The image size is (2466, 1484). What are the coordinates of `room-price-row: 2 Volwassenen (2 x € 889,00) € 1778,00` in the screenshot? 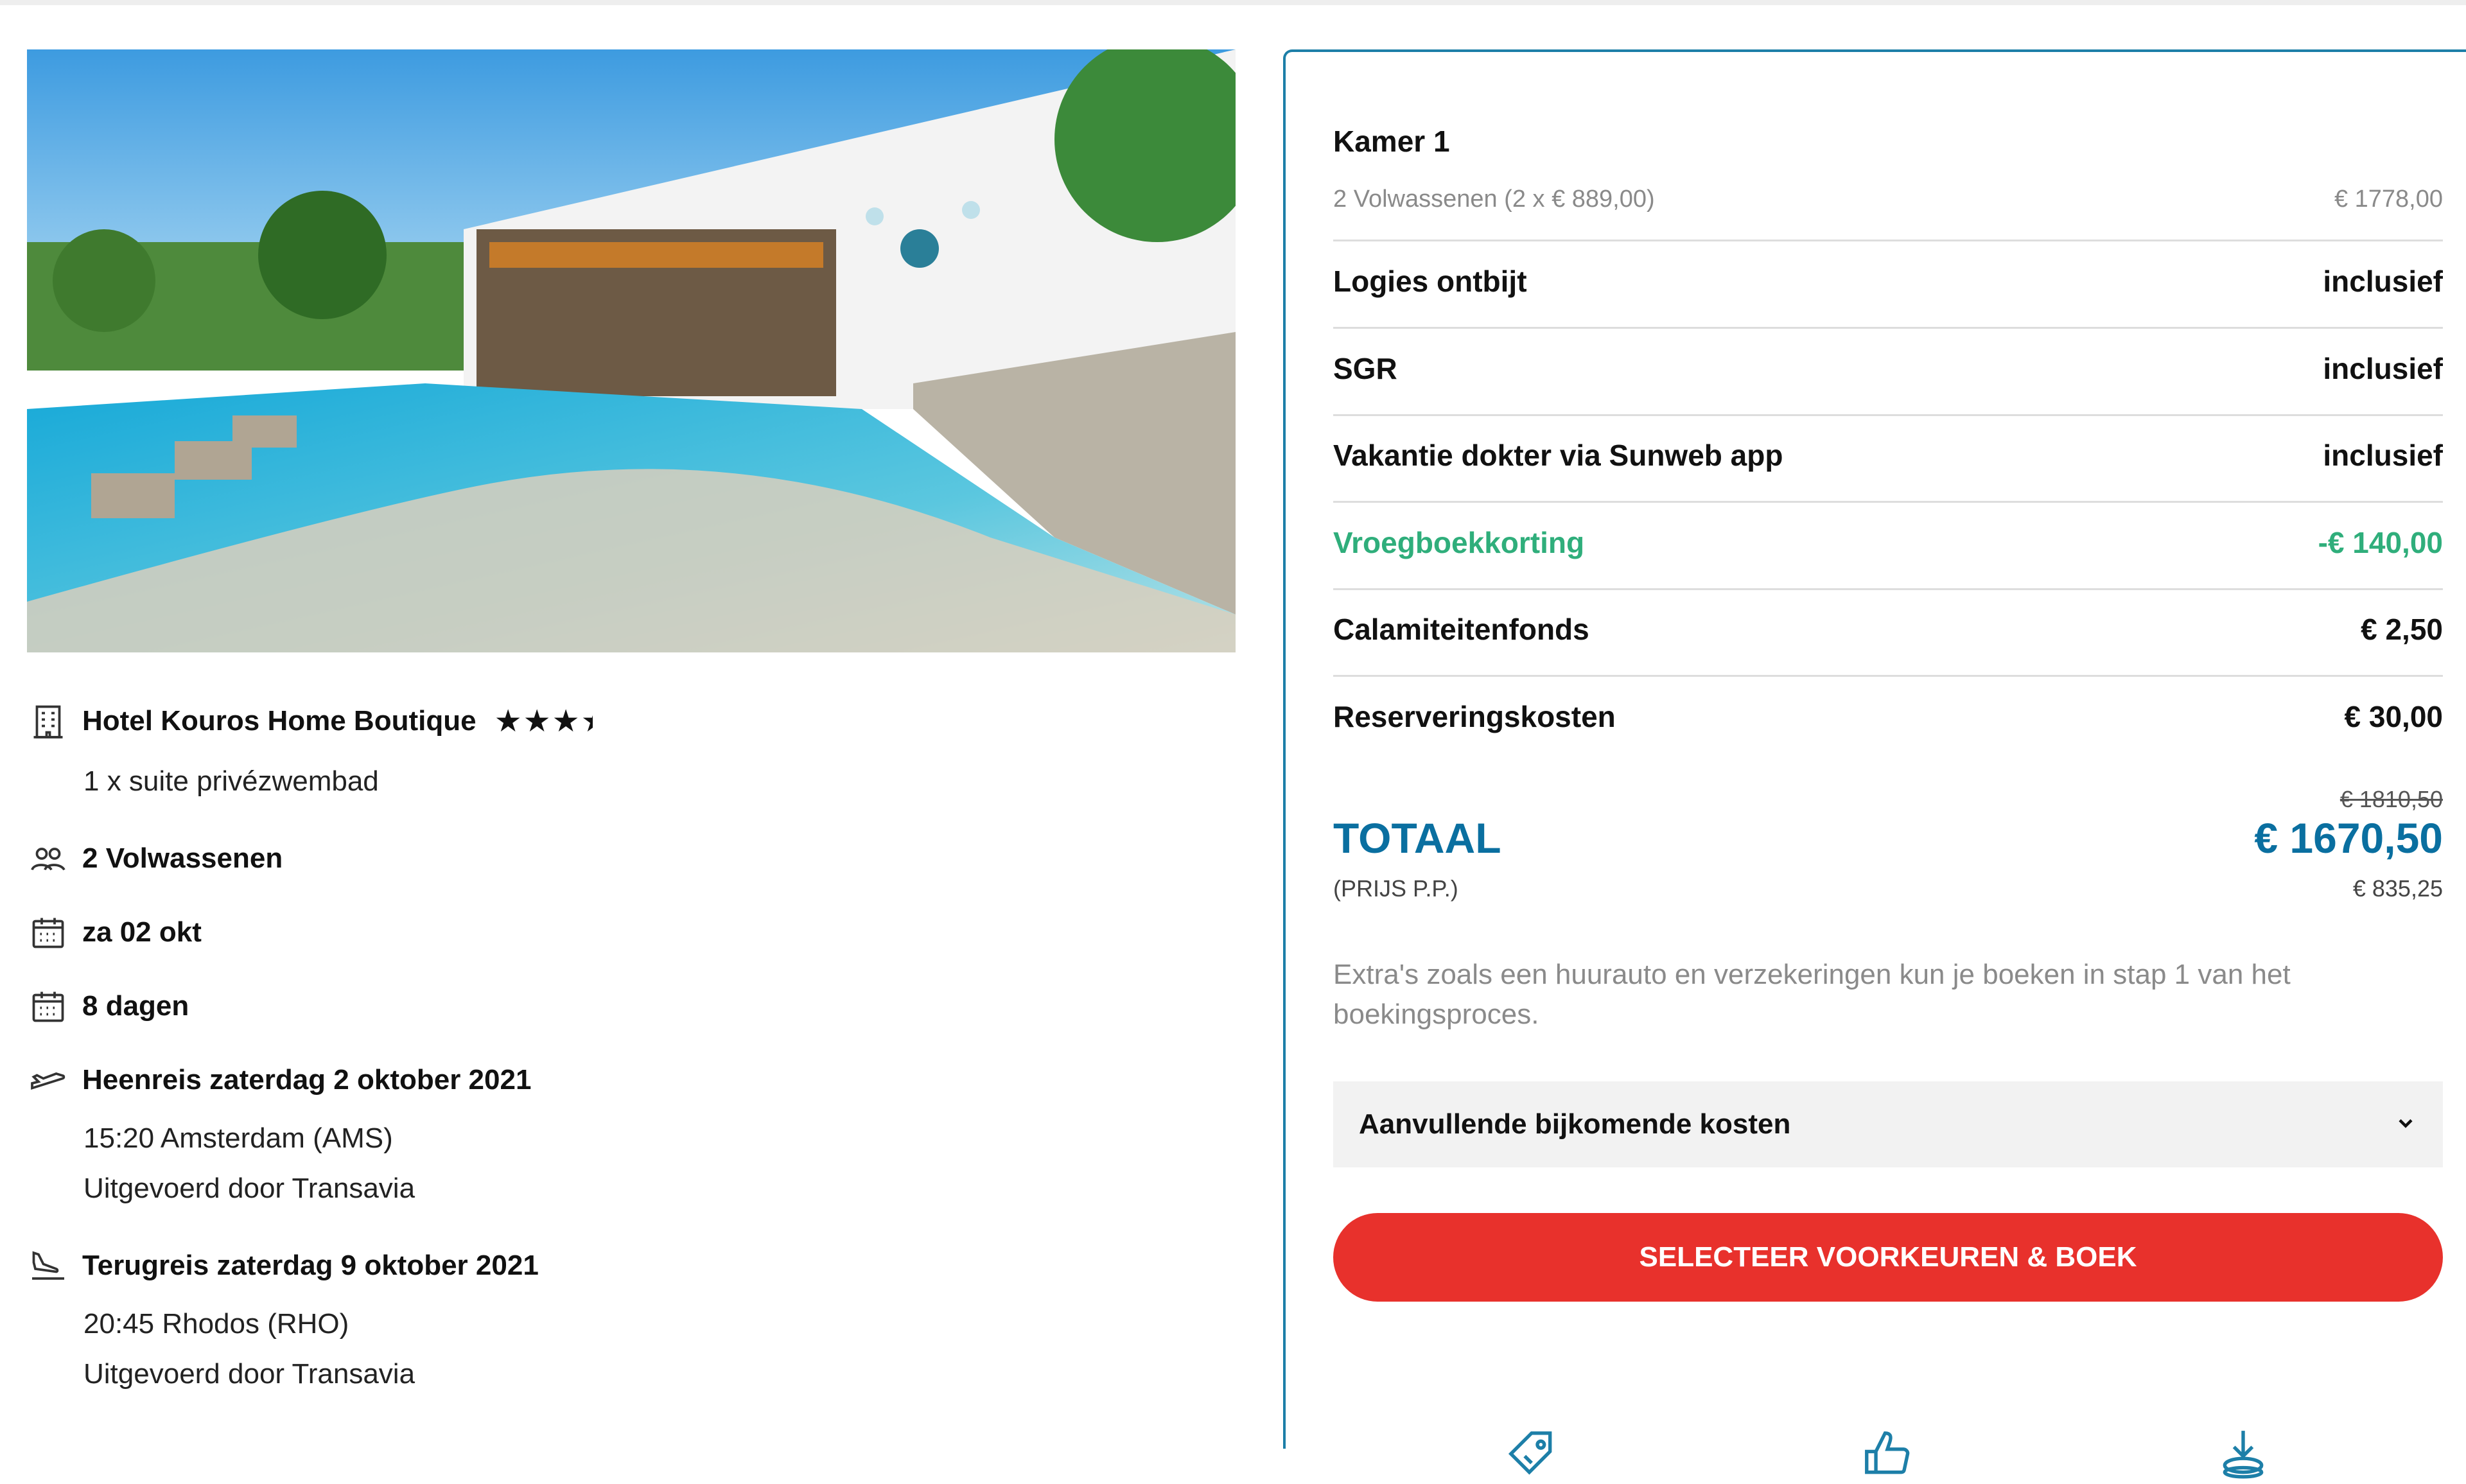 It's located at (1888, 199).